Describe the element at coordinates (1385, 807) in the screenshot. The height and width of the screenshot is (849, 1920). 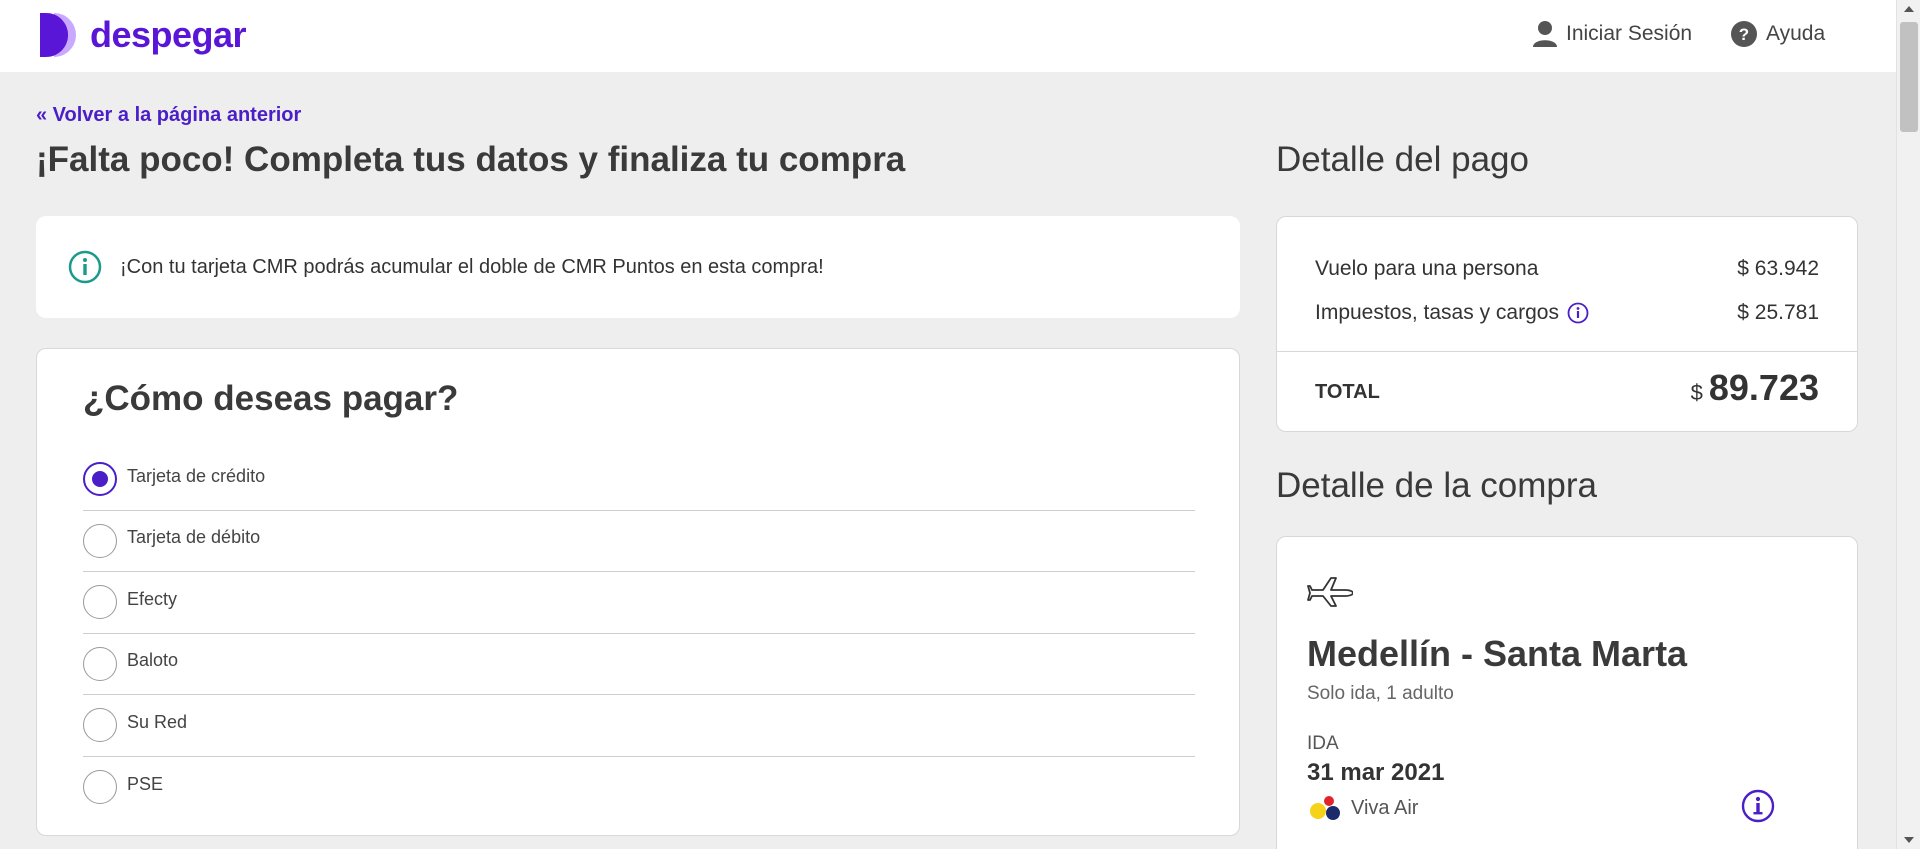
I see `airline-name: Viva Air` at that location.